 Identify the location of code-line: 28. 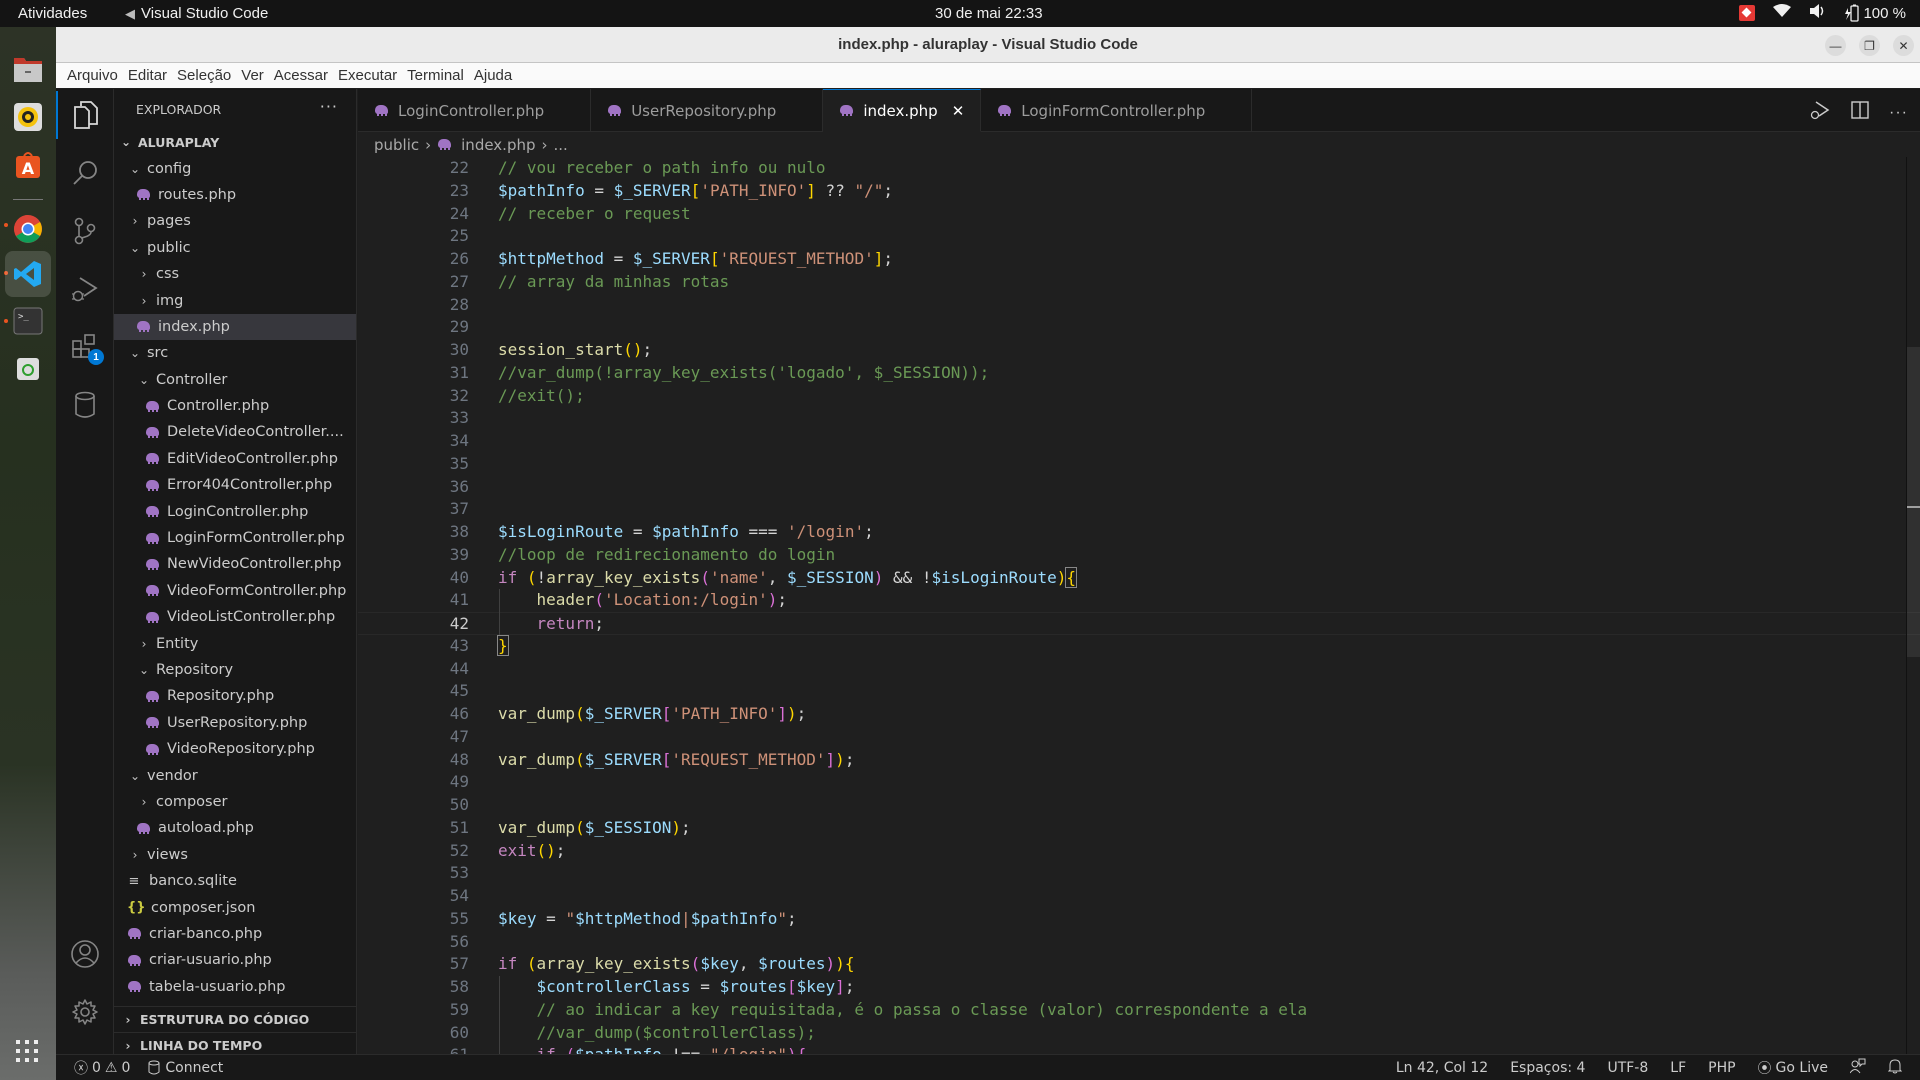
(1139, 305).